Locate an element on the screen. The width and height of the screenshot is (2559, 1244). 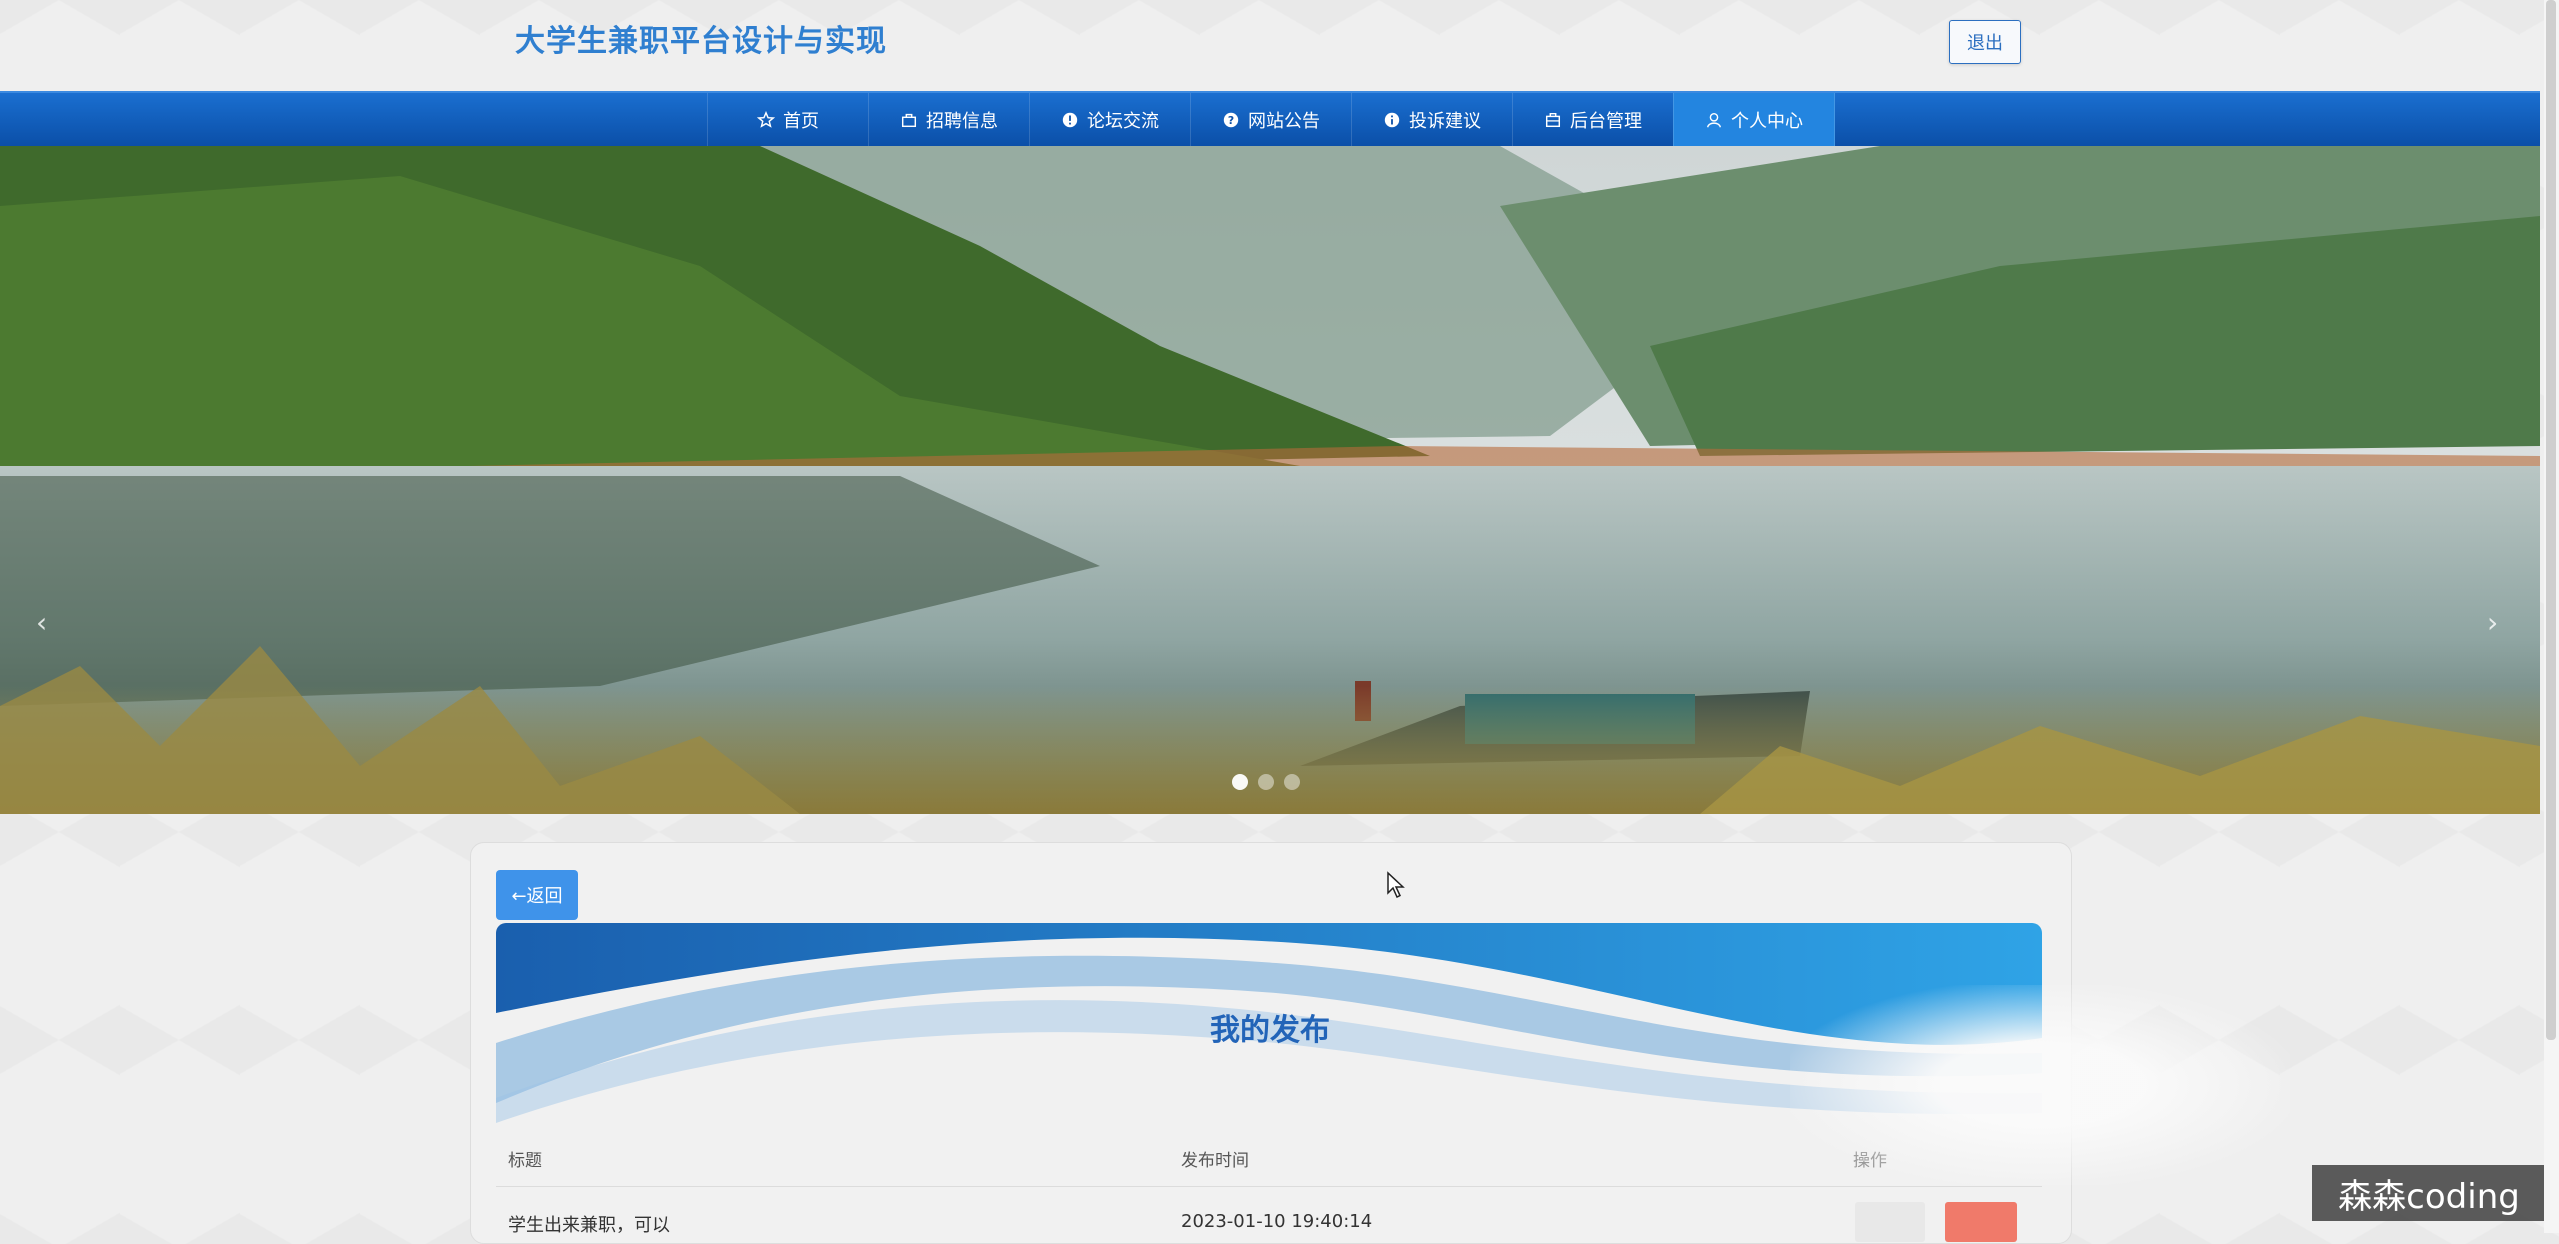
question-icon: ? is located at coordinates (1231, 119).